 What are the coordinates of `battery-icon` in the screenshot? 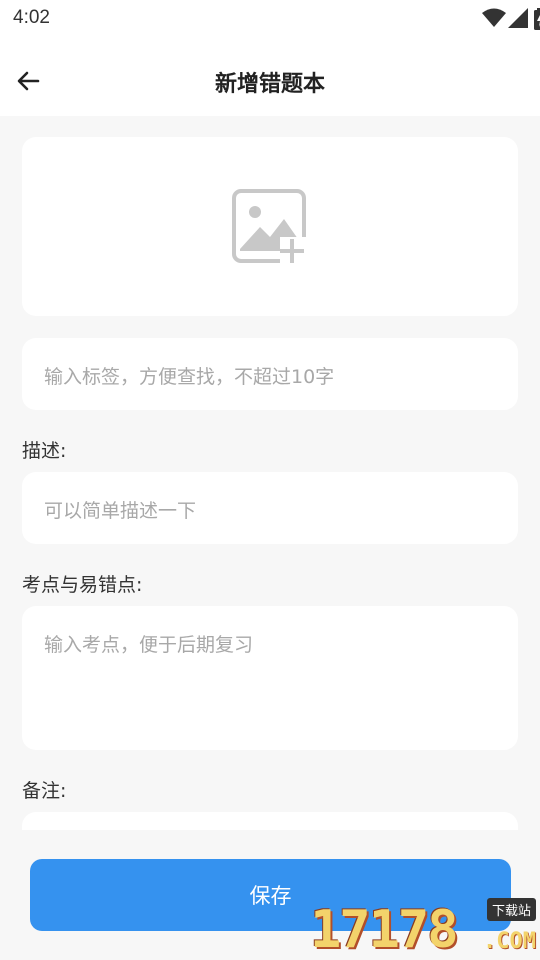 It's located at (537, 19).